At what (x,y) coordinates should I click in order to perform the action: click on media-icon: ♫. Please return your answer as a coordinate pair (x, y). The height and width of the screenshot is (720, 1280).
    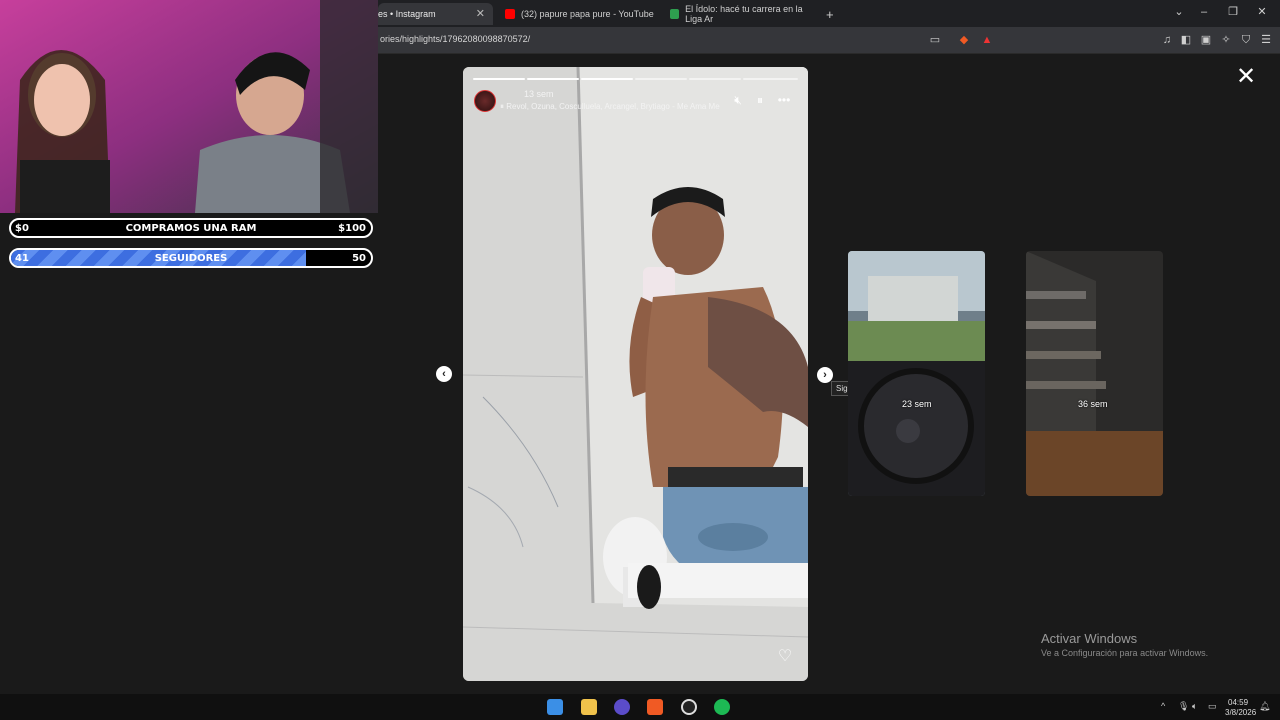
    Looking at the image, I should click on (1167, 40).